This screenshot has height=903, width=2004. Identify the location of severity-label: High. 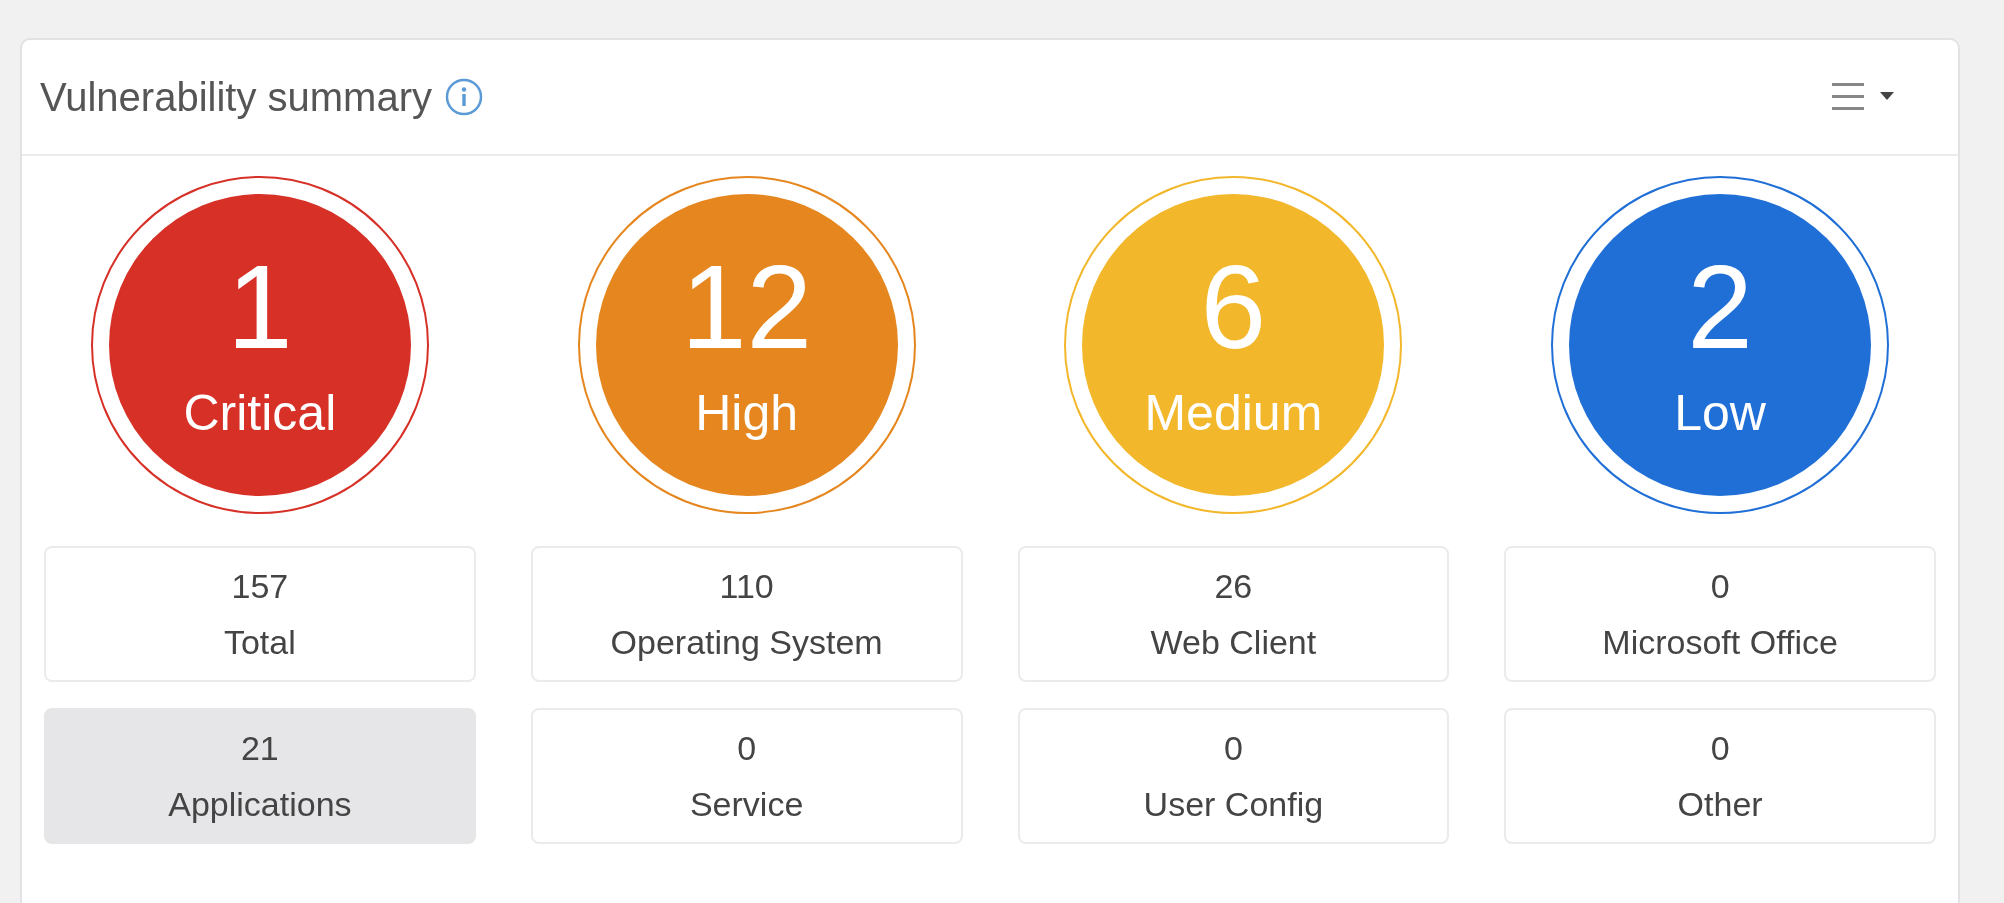
(747, 413).